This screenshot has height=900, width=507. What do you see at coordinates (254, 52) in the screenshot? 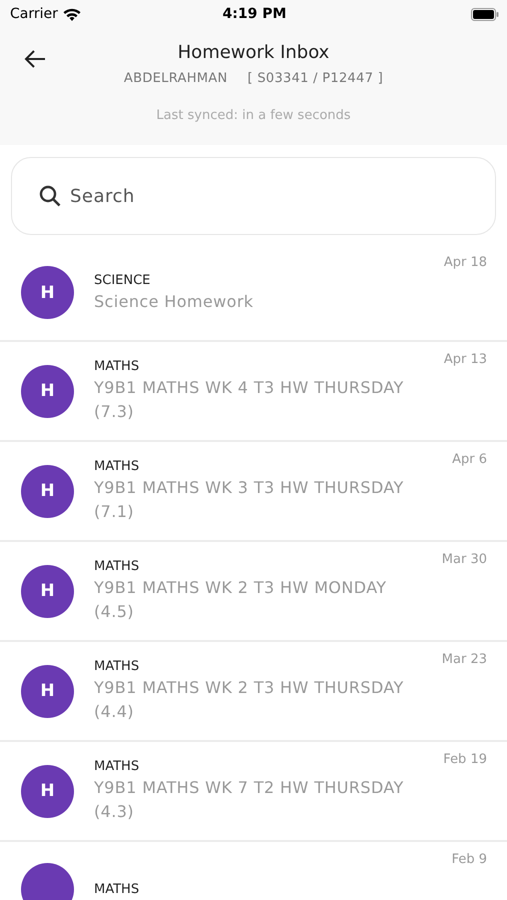
I see `page-title: Homework Inbox` at bounding box center [254, 52].